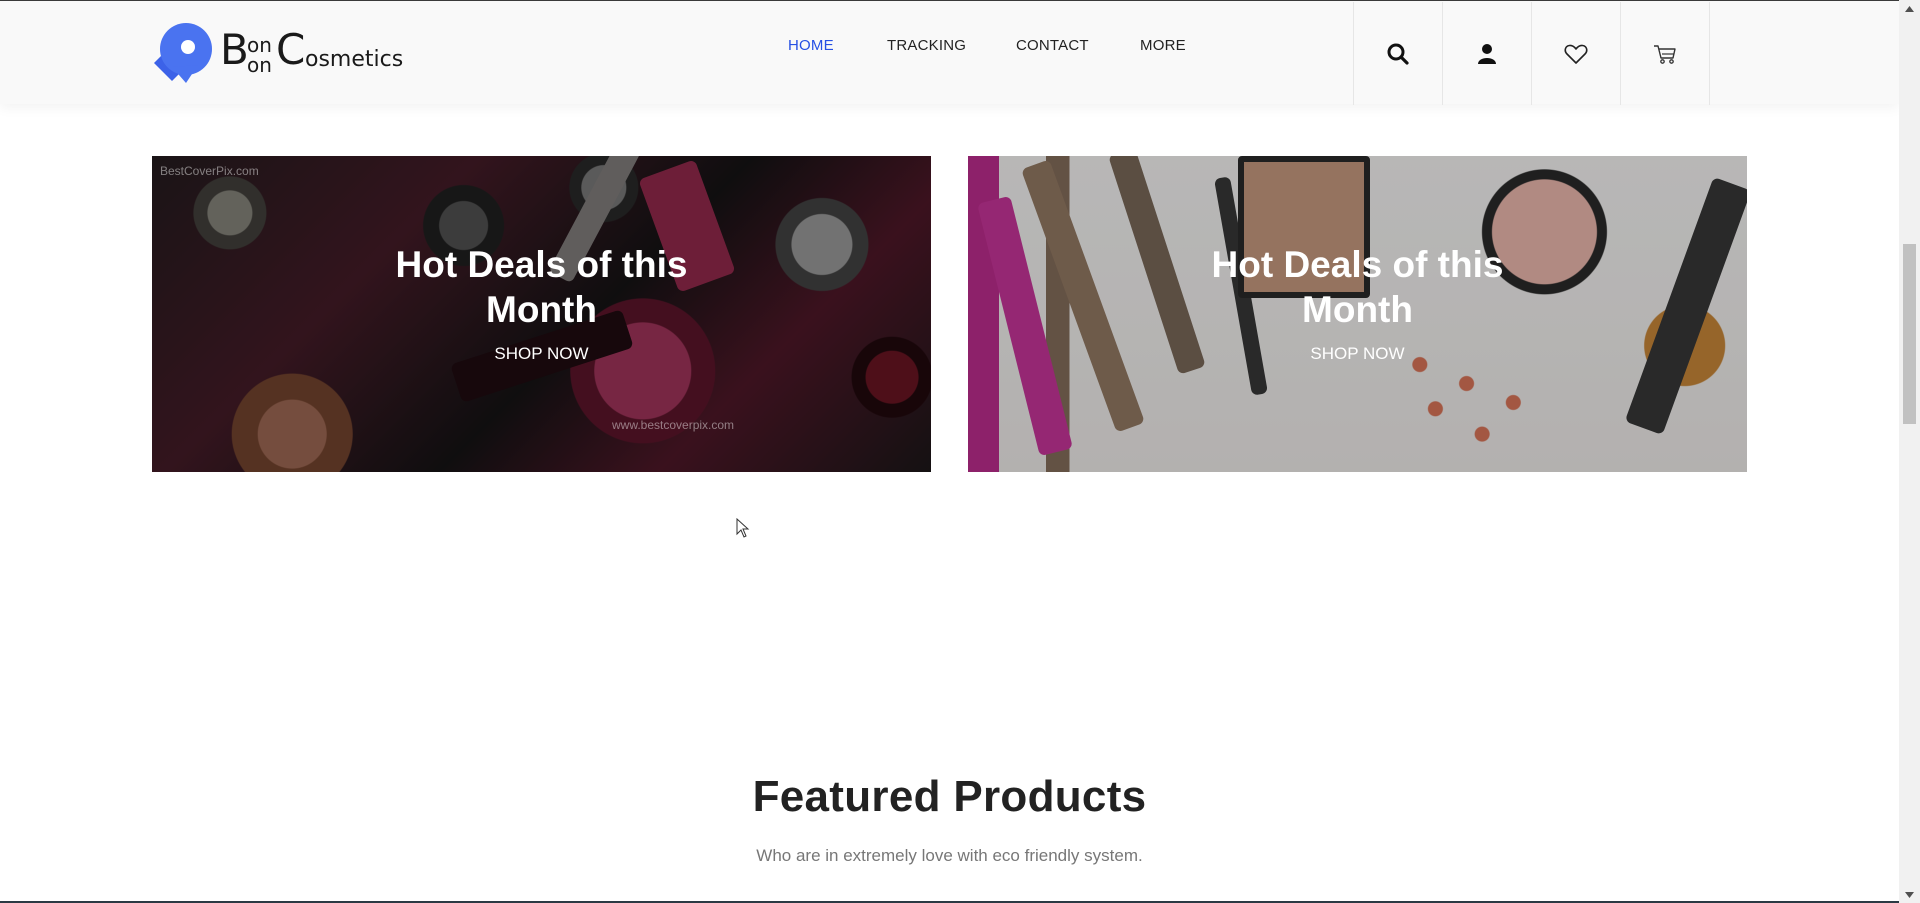 The image size is (1920, 903). What do you see at coordinates (183, 53) in the screenshot?
I see `map-pin-logo-icon` at bounding box center [183, 53].